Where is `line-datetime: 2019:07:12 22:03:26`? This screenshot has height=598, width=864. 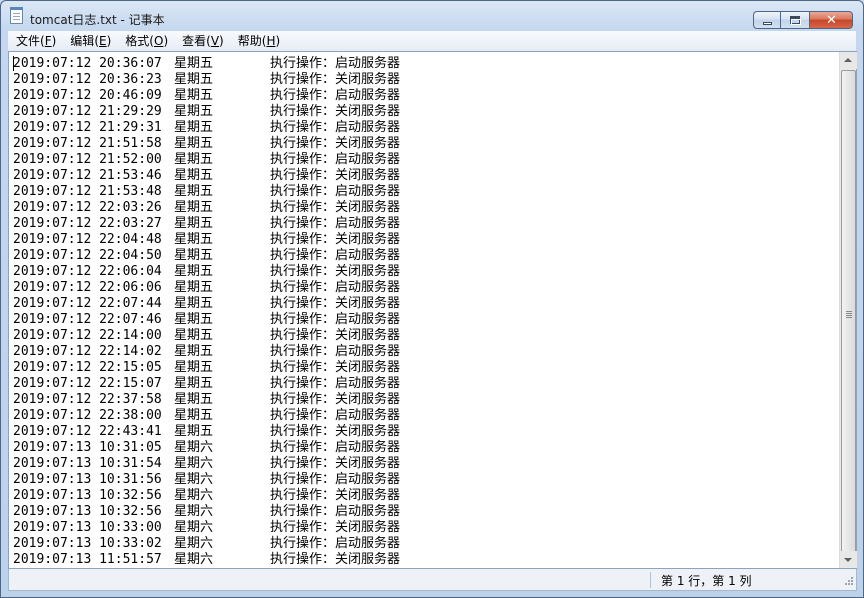
line-datetime: 2019:07:12 22:03:26 is located at coordinates (93, 208).